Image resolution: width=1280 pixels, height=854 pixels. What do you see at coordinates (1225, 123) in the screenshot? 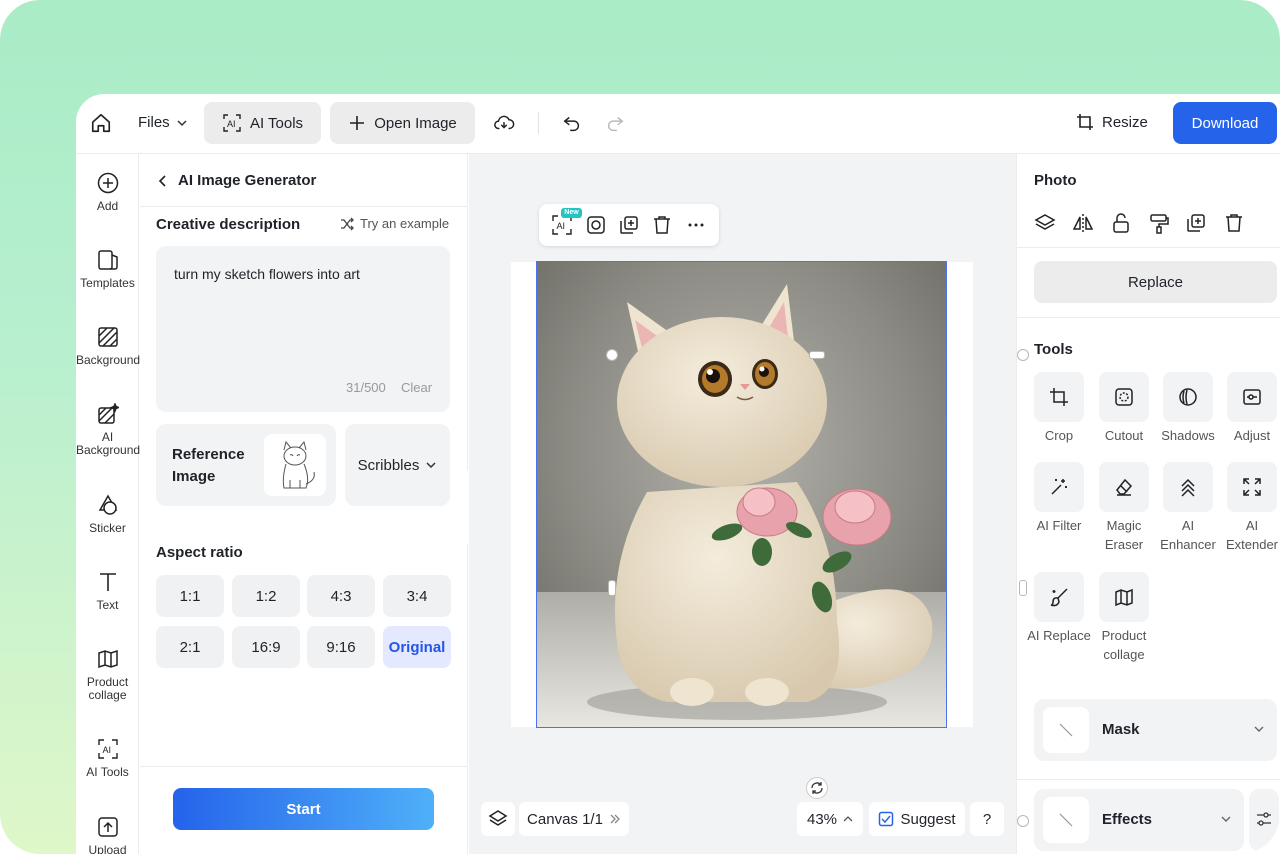
I see `download-button: Download` at bounding box center [1225, 123].